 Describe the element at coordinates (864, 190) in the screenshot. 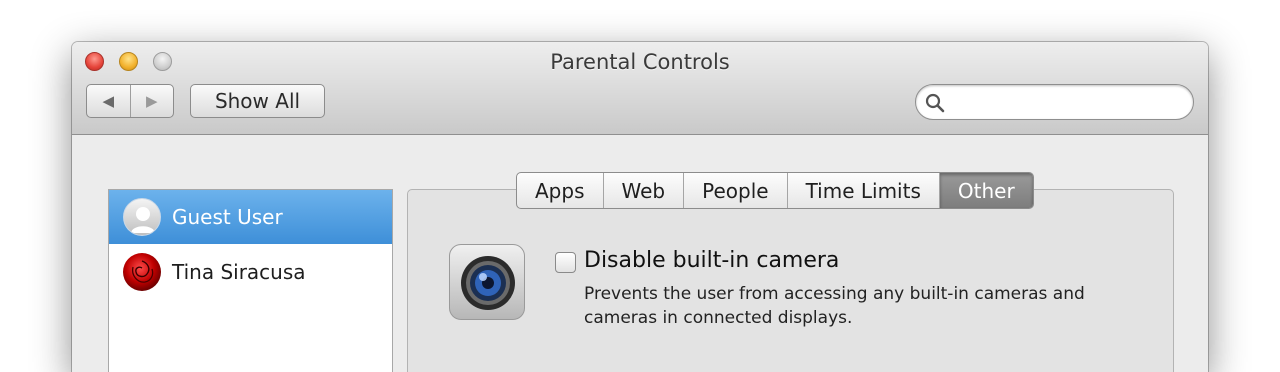

I see `tab-time-limits: Time Limits` at that location.